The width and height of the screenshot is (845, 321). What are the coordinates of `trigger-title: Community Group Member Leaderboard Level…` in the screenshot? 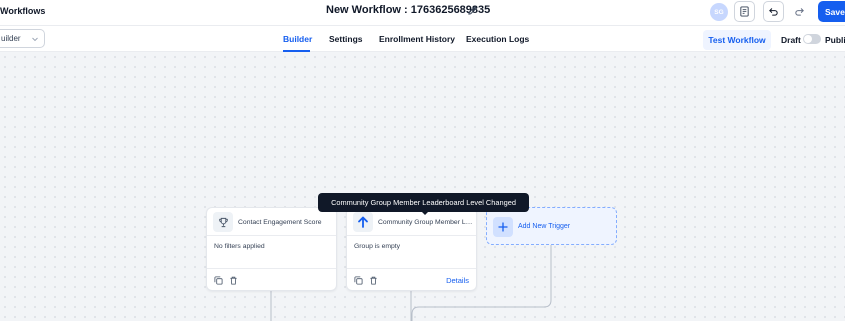 It's located at (426, 222).